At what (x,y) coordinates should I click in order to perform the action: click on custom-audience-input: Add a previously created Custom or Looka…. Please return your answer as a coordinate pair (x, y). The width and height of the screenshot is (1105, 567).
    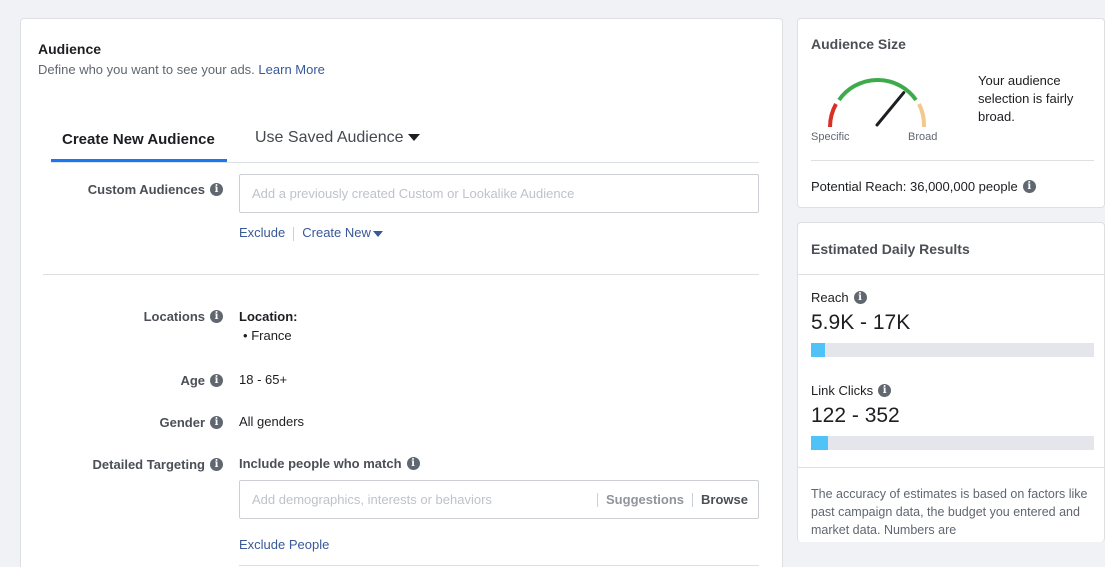
    Looking at the image, I should click on (499, 193).